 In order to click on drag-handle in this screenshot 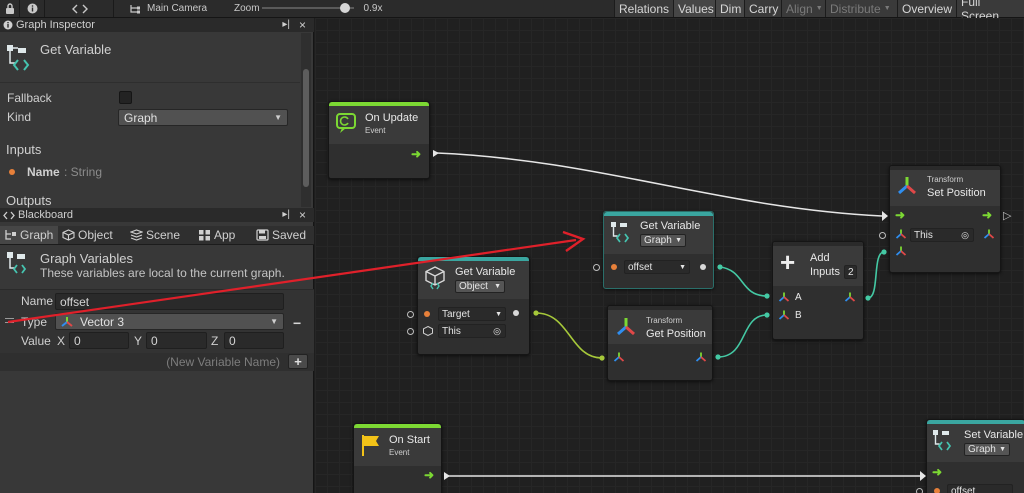, I will do `click(9, 320)`.